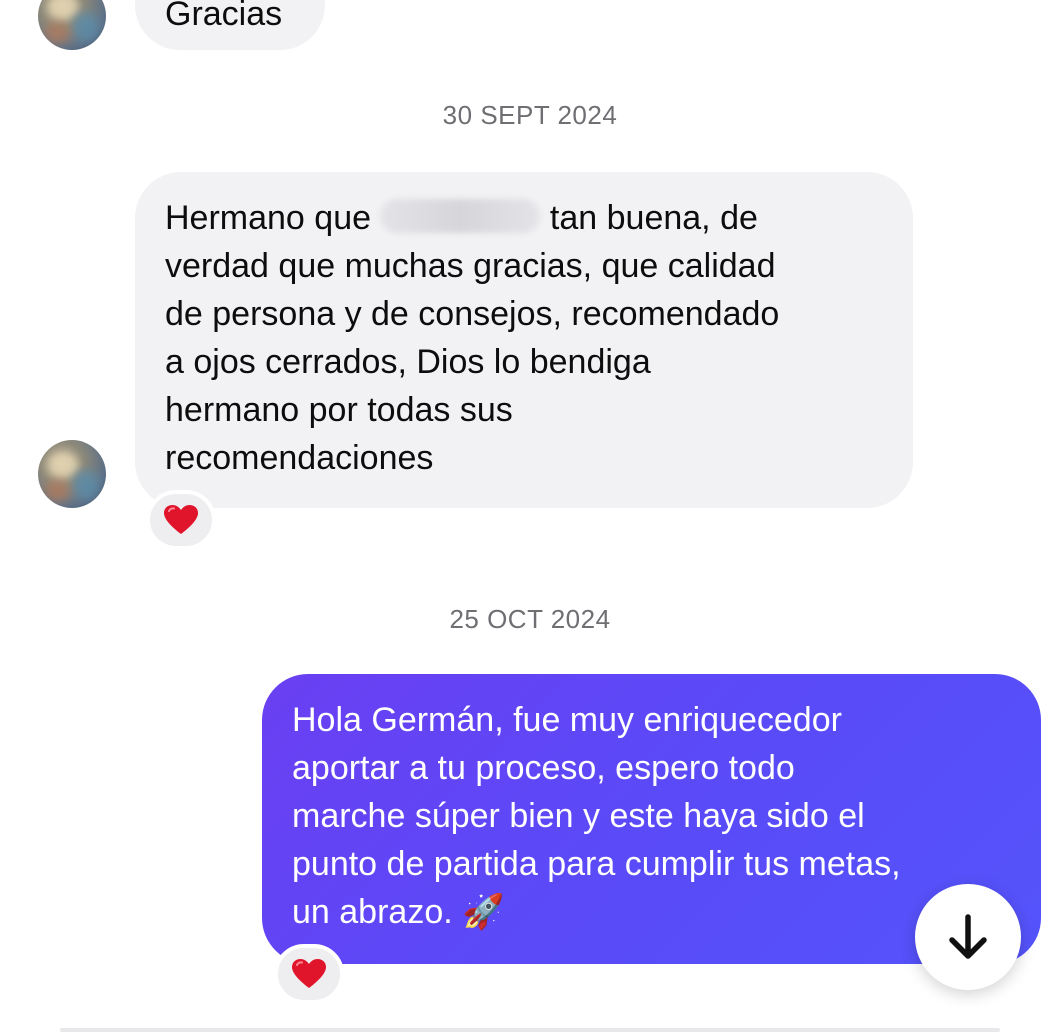  What do you see at coordinates (567, 720) in the screenshot?
I see `message-line: Hola Germán, fue muy enriquecedor` at bounding box center [567, 720].